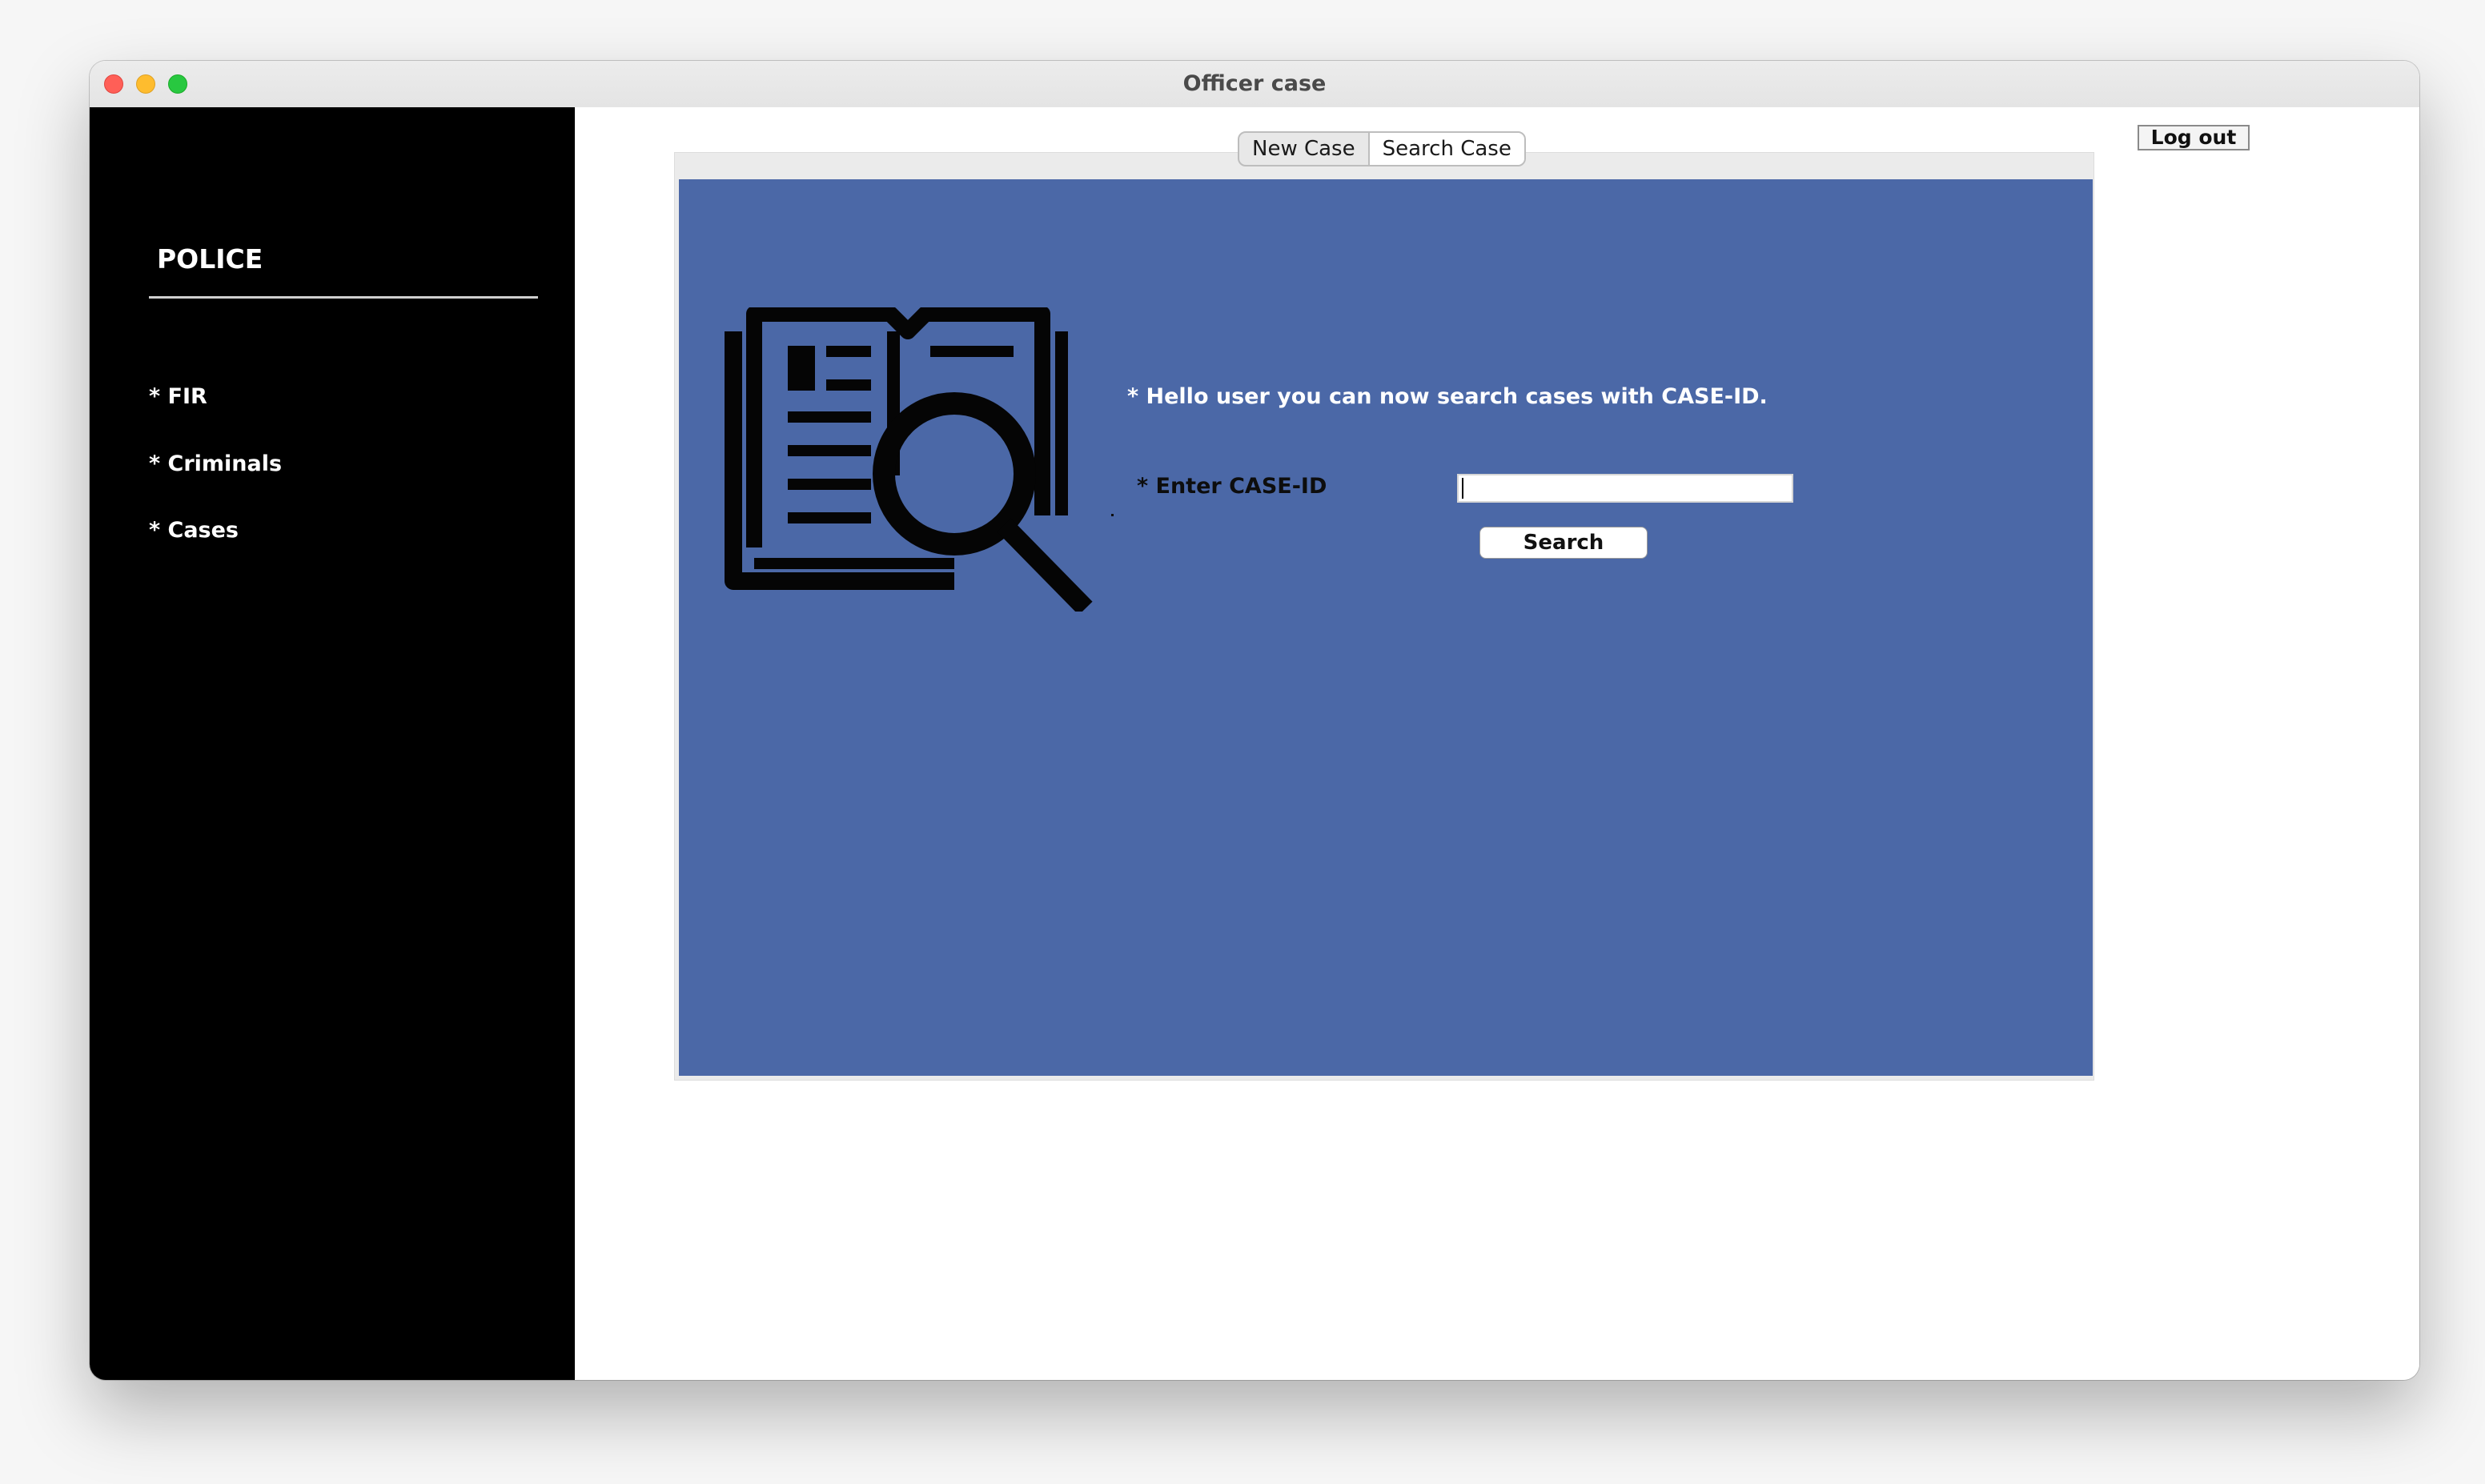 The width and height of the screenshot is (2485, 1484). I want to click on tab-new-case: New Case, so click(1303, 149).